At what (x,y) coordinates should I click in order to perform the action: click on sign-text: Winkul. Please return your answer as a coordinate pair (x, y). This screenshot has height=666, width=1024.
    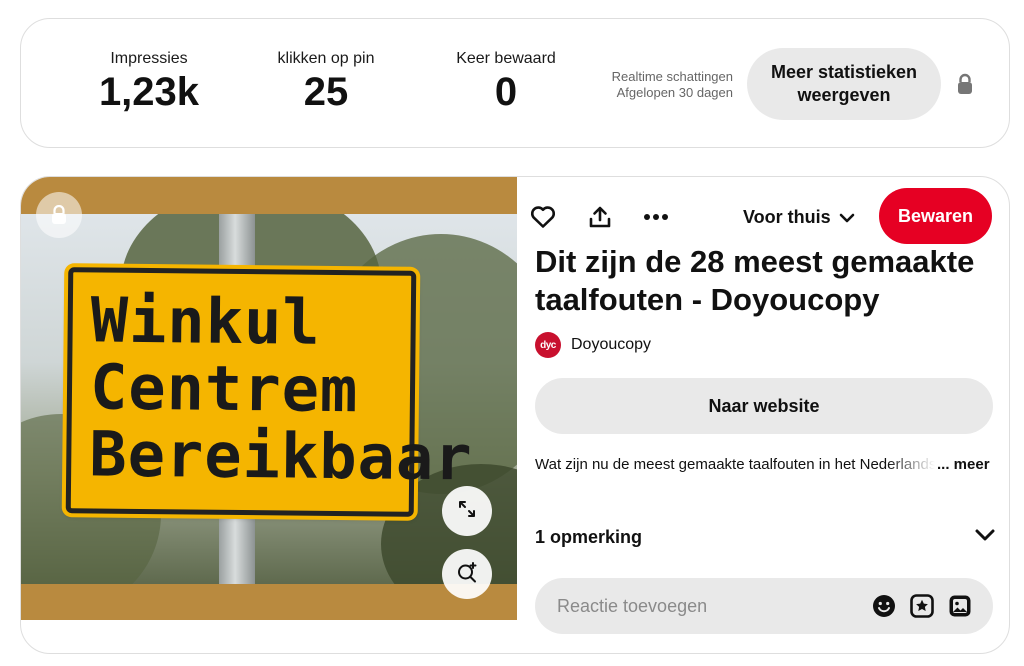
    Looking at the image, I should click on (206, 321).